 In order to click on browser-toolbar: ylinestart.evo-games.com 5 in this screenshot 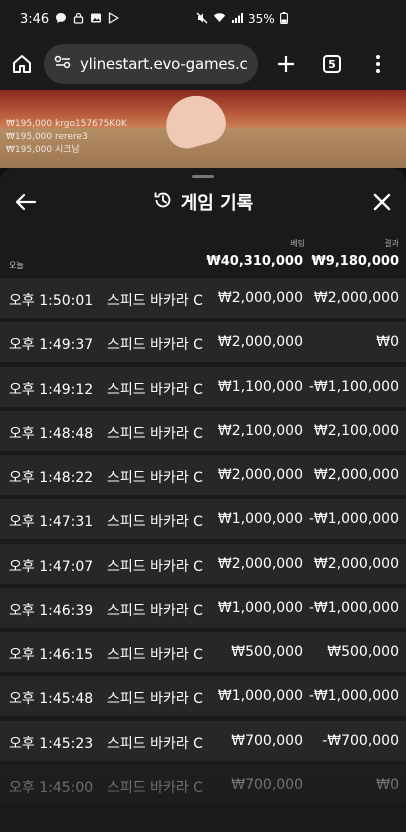, I will do `click(203, 64)`.